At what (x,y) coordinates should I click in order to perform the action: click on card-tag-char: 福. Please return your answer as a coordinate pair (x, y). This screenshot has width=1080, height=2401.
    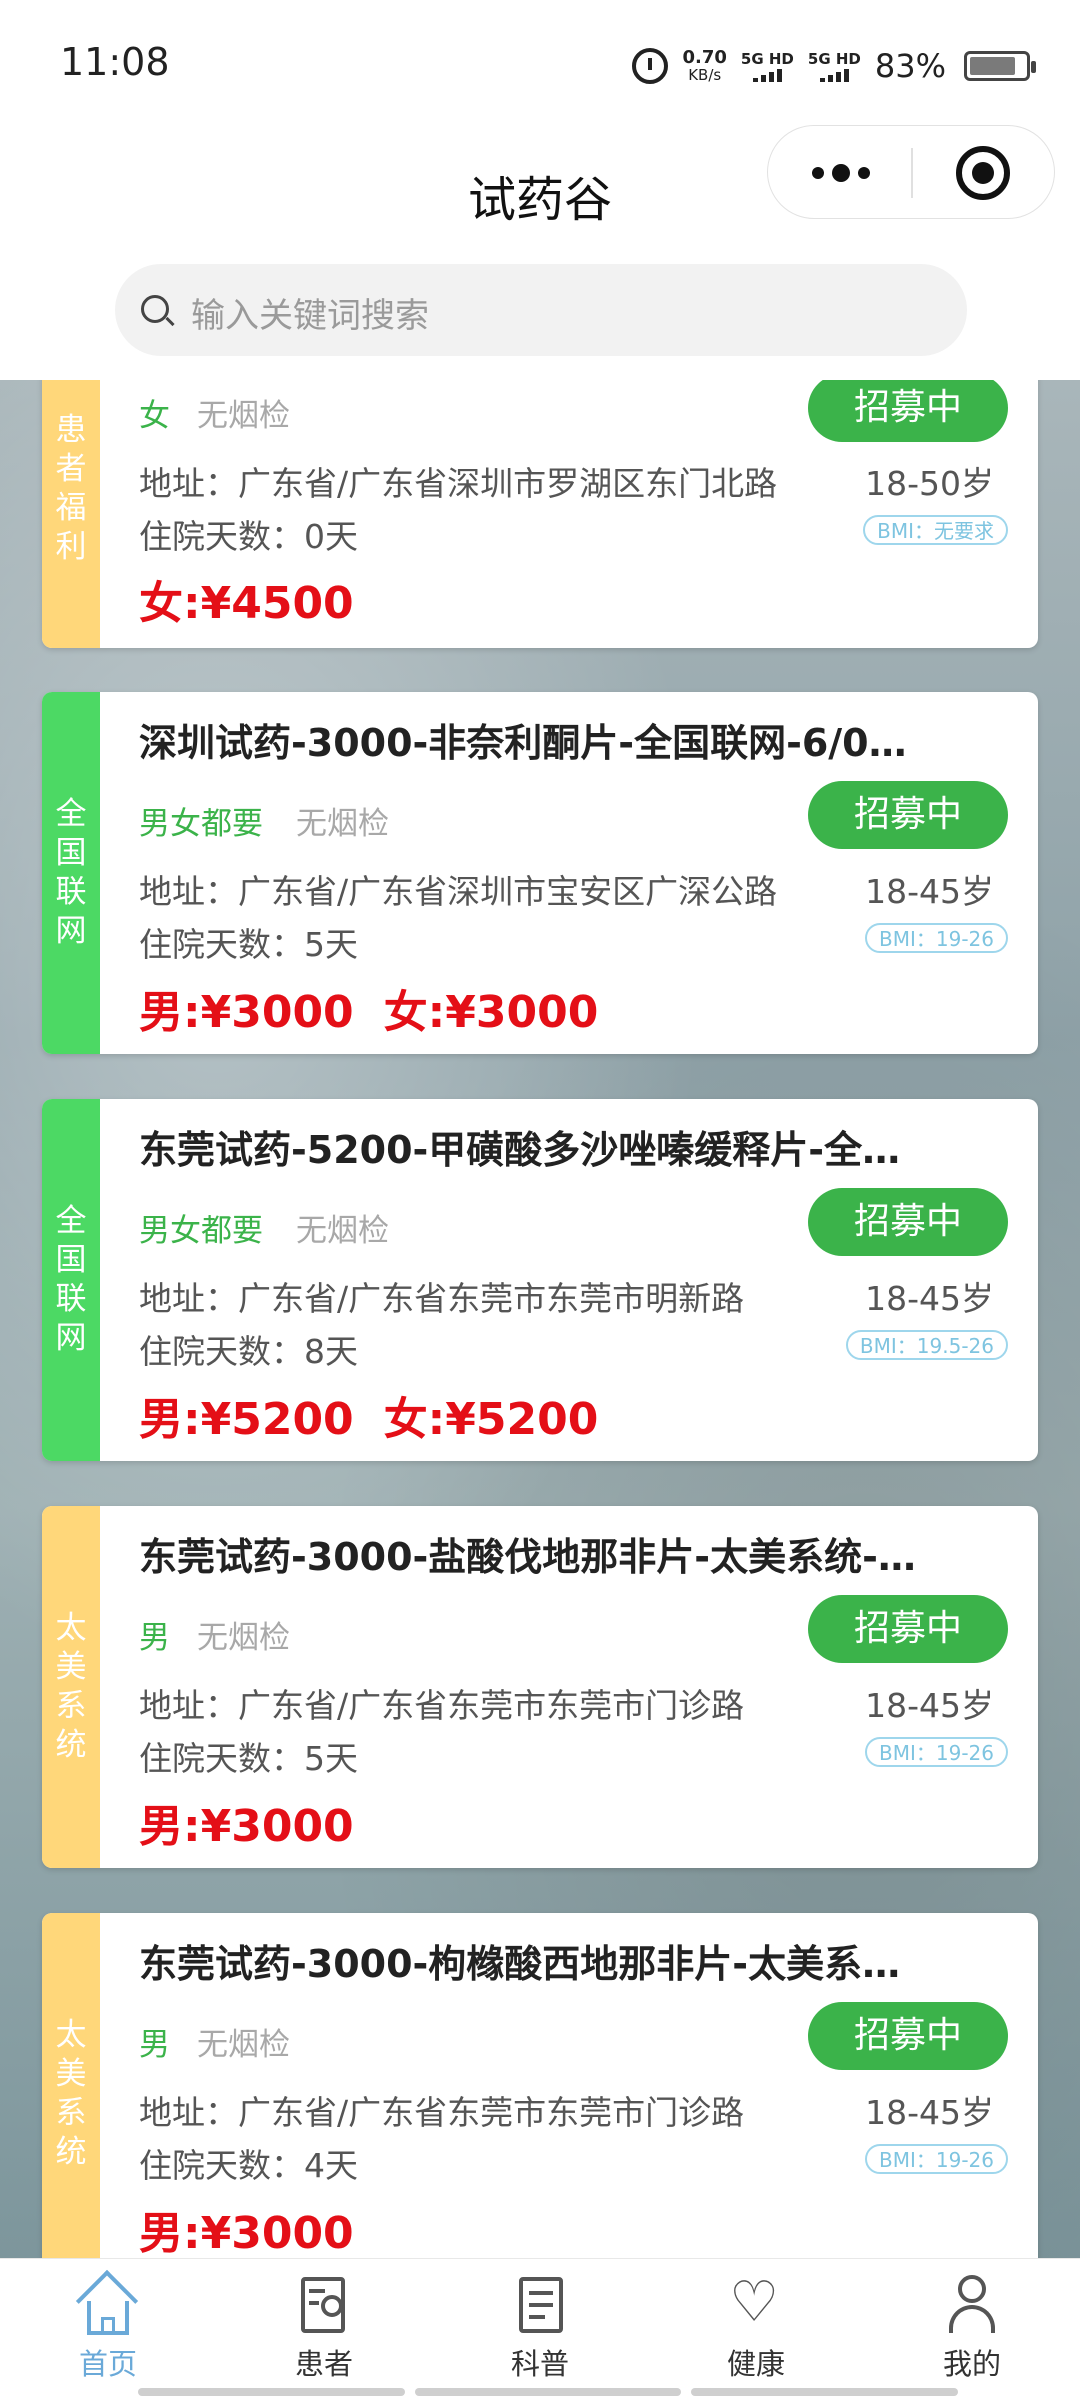
    Looking at the image, I should click on (71, 508).